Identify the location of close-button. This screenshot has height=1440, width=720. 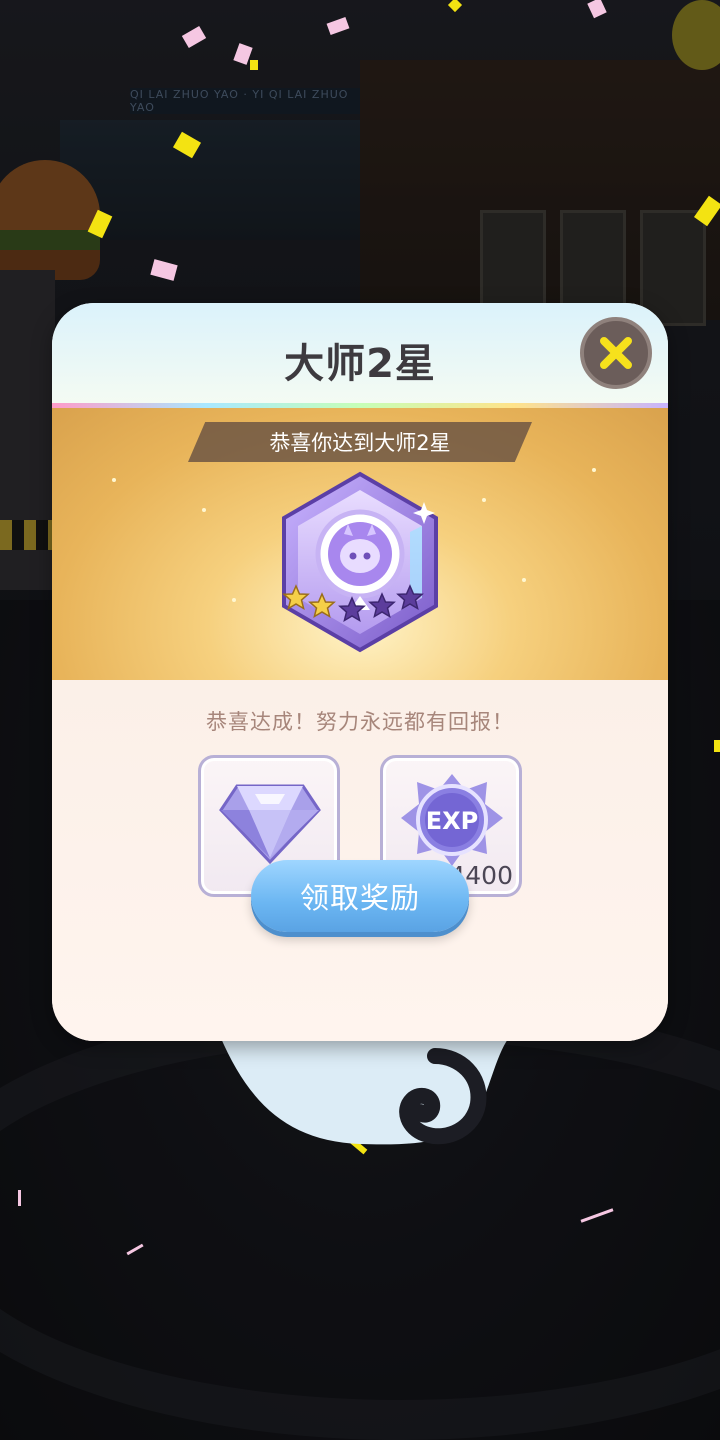
(616, 353).